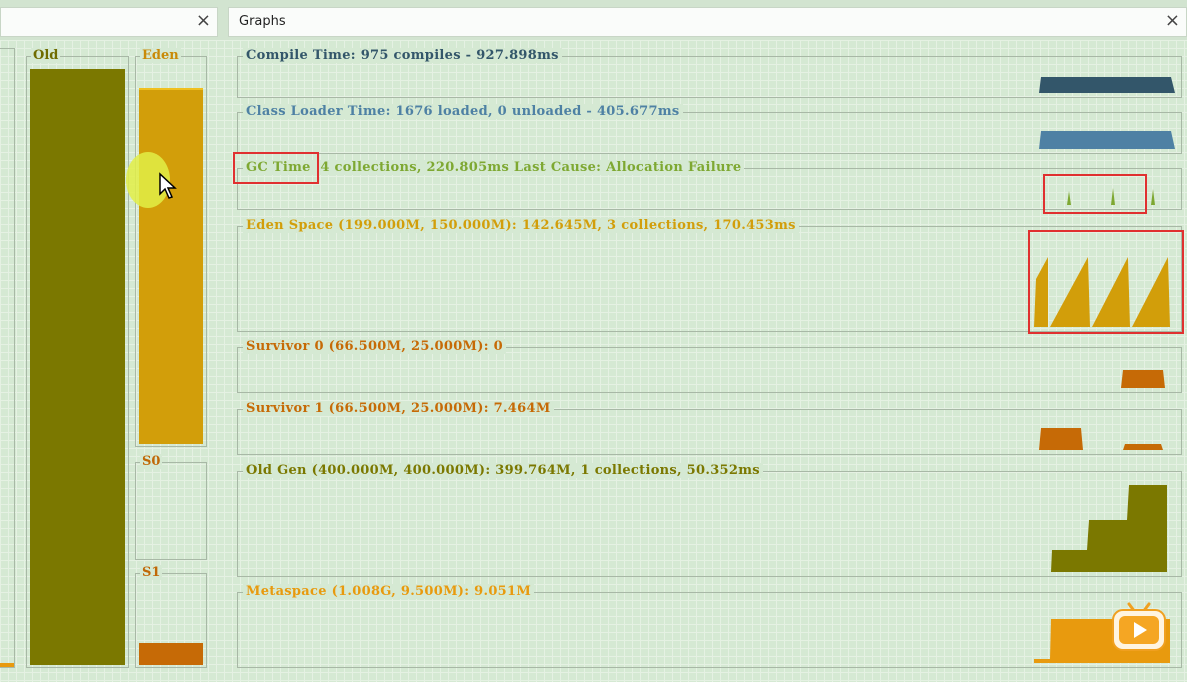  I want to click on compile-time-title: Compile Time: 975 compiles - 927.898ms, so click(402, 55).